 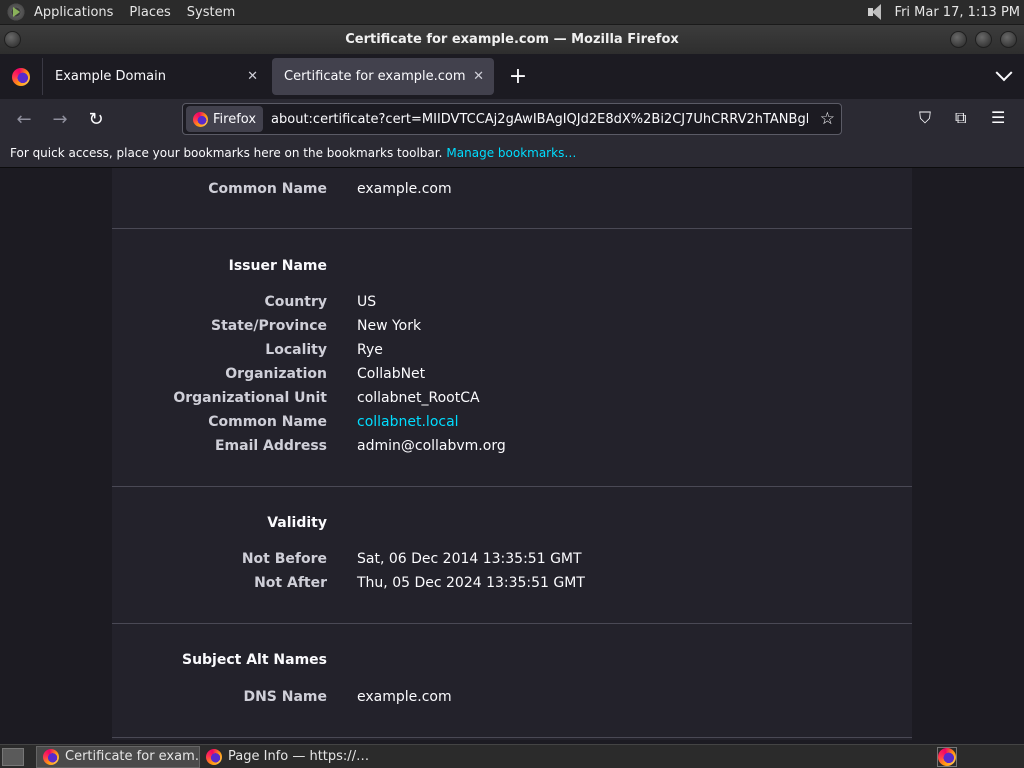 I want to click on show-desktop-icon, so click(x=13, y=756).